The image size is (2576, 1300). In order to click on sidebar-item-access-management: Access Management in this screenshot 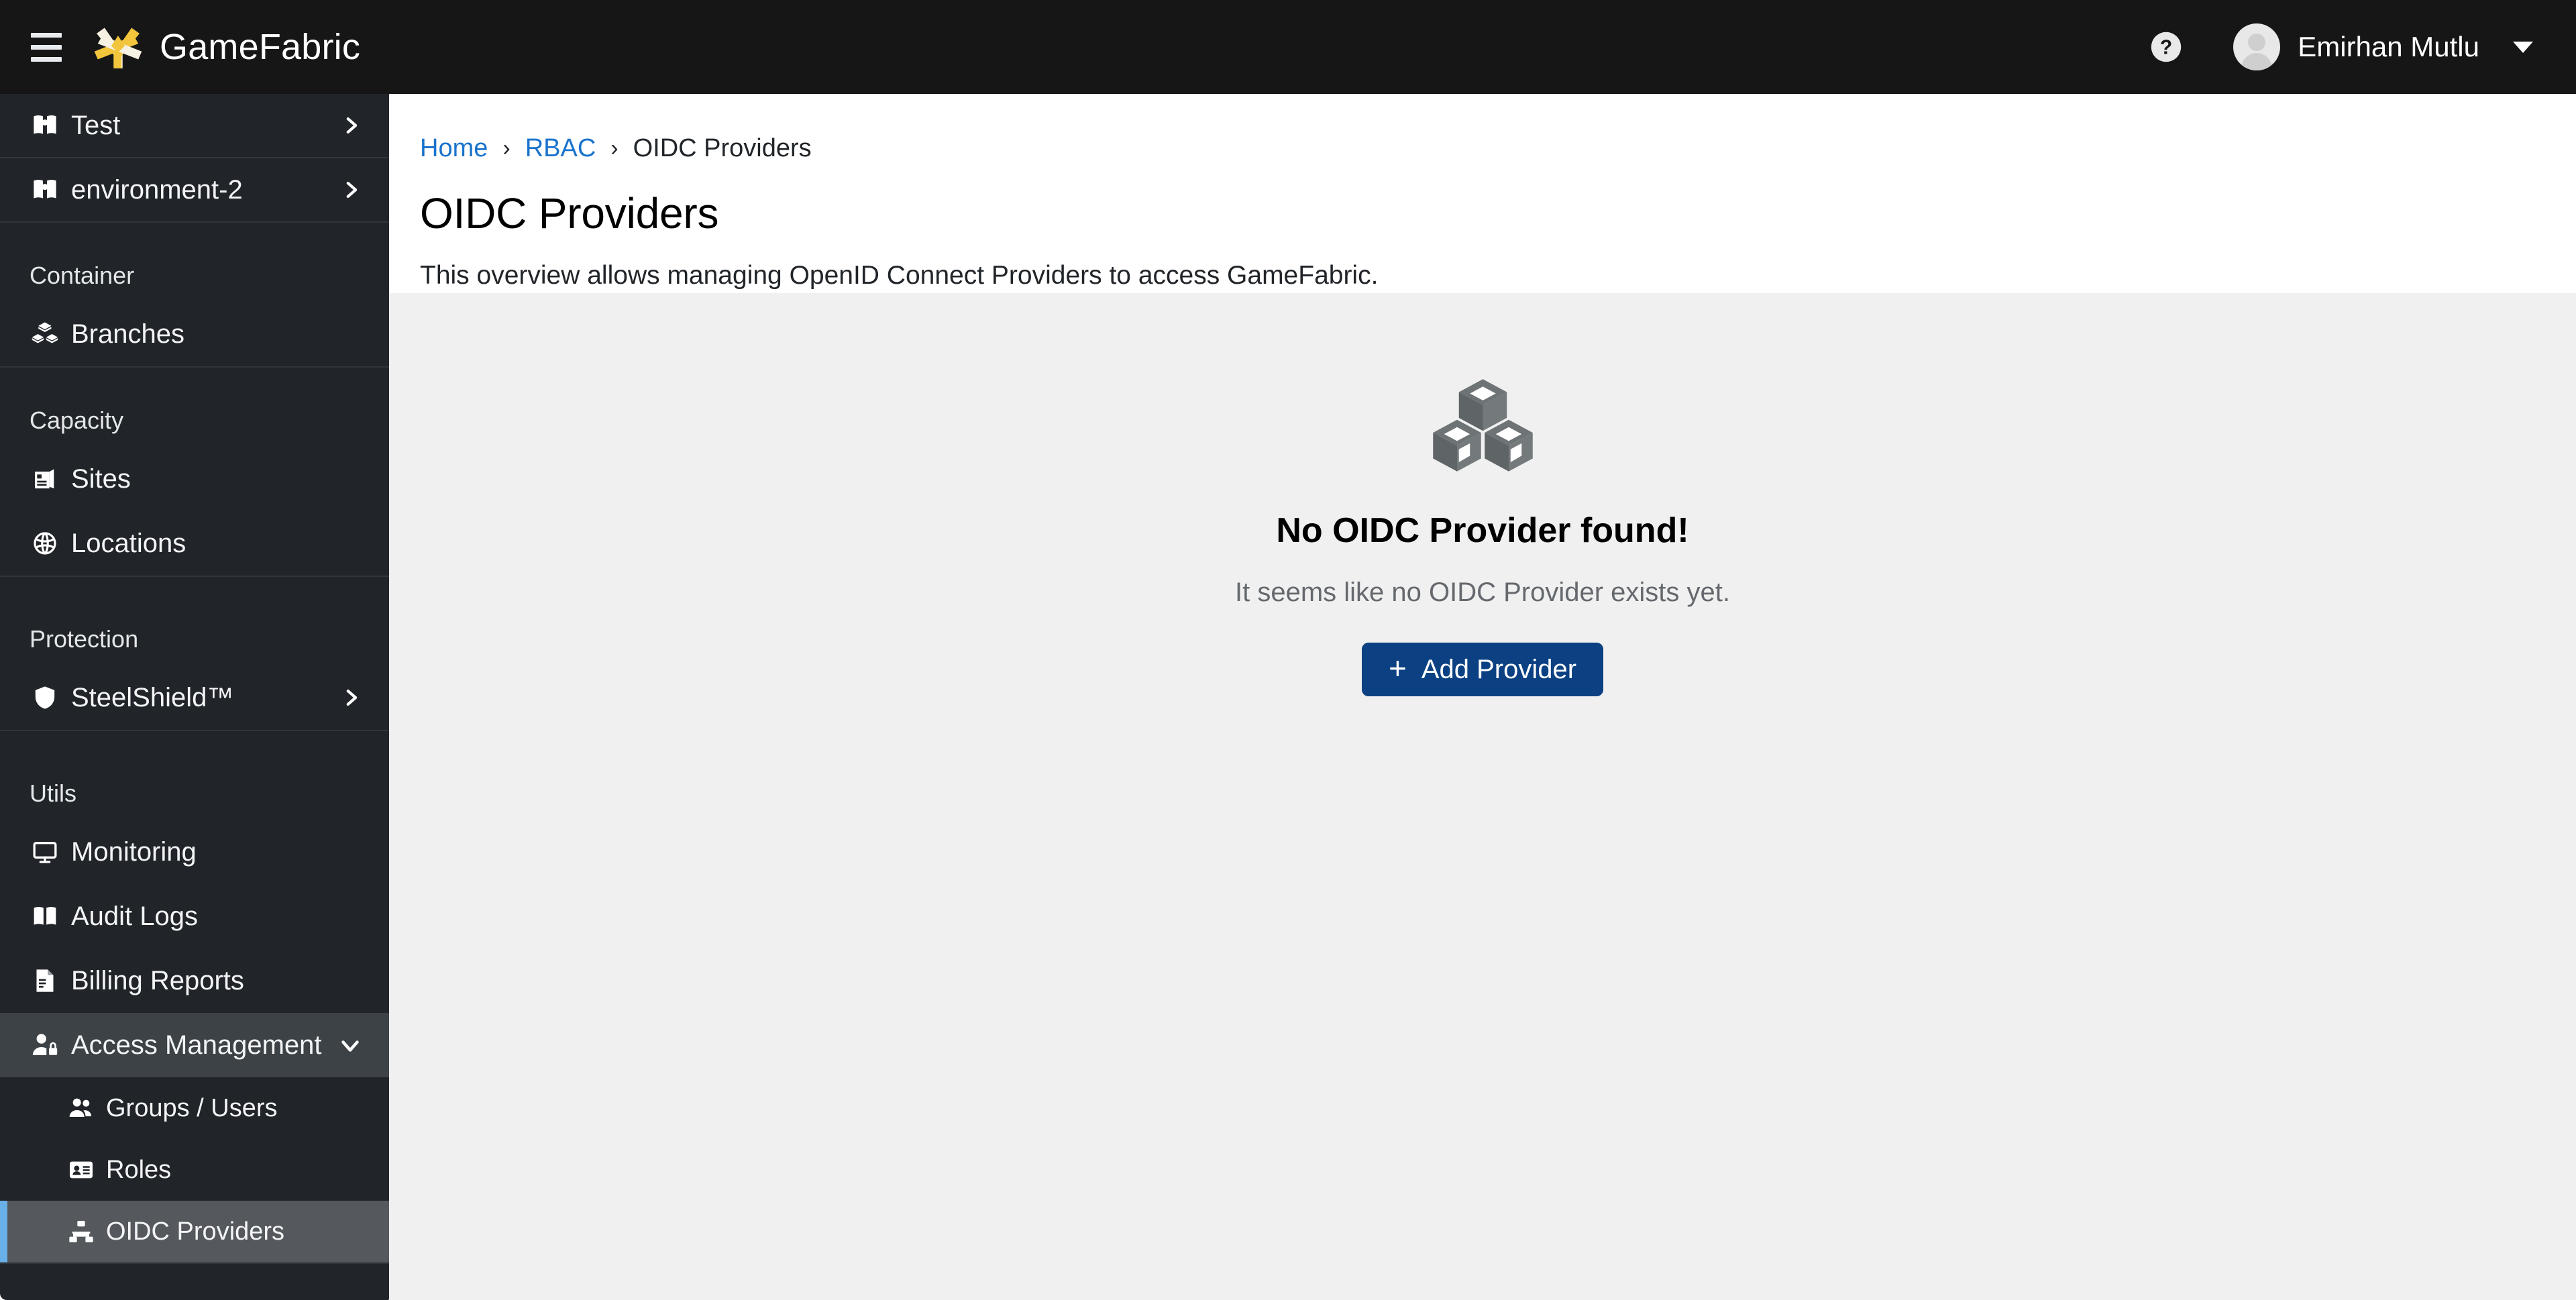, I will do `click(194, 1045)`.